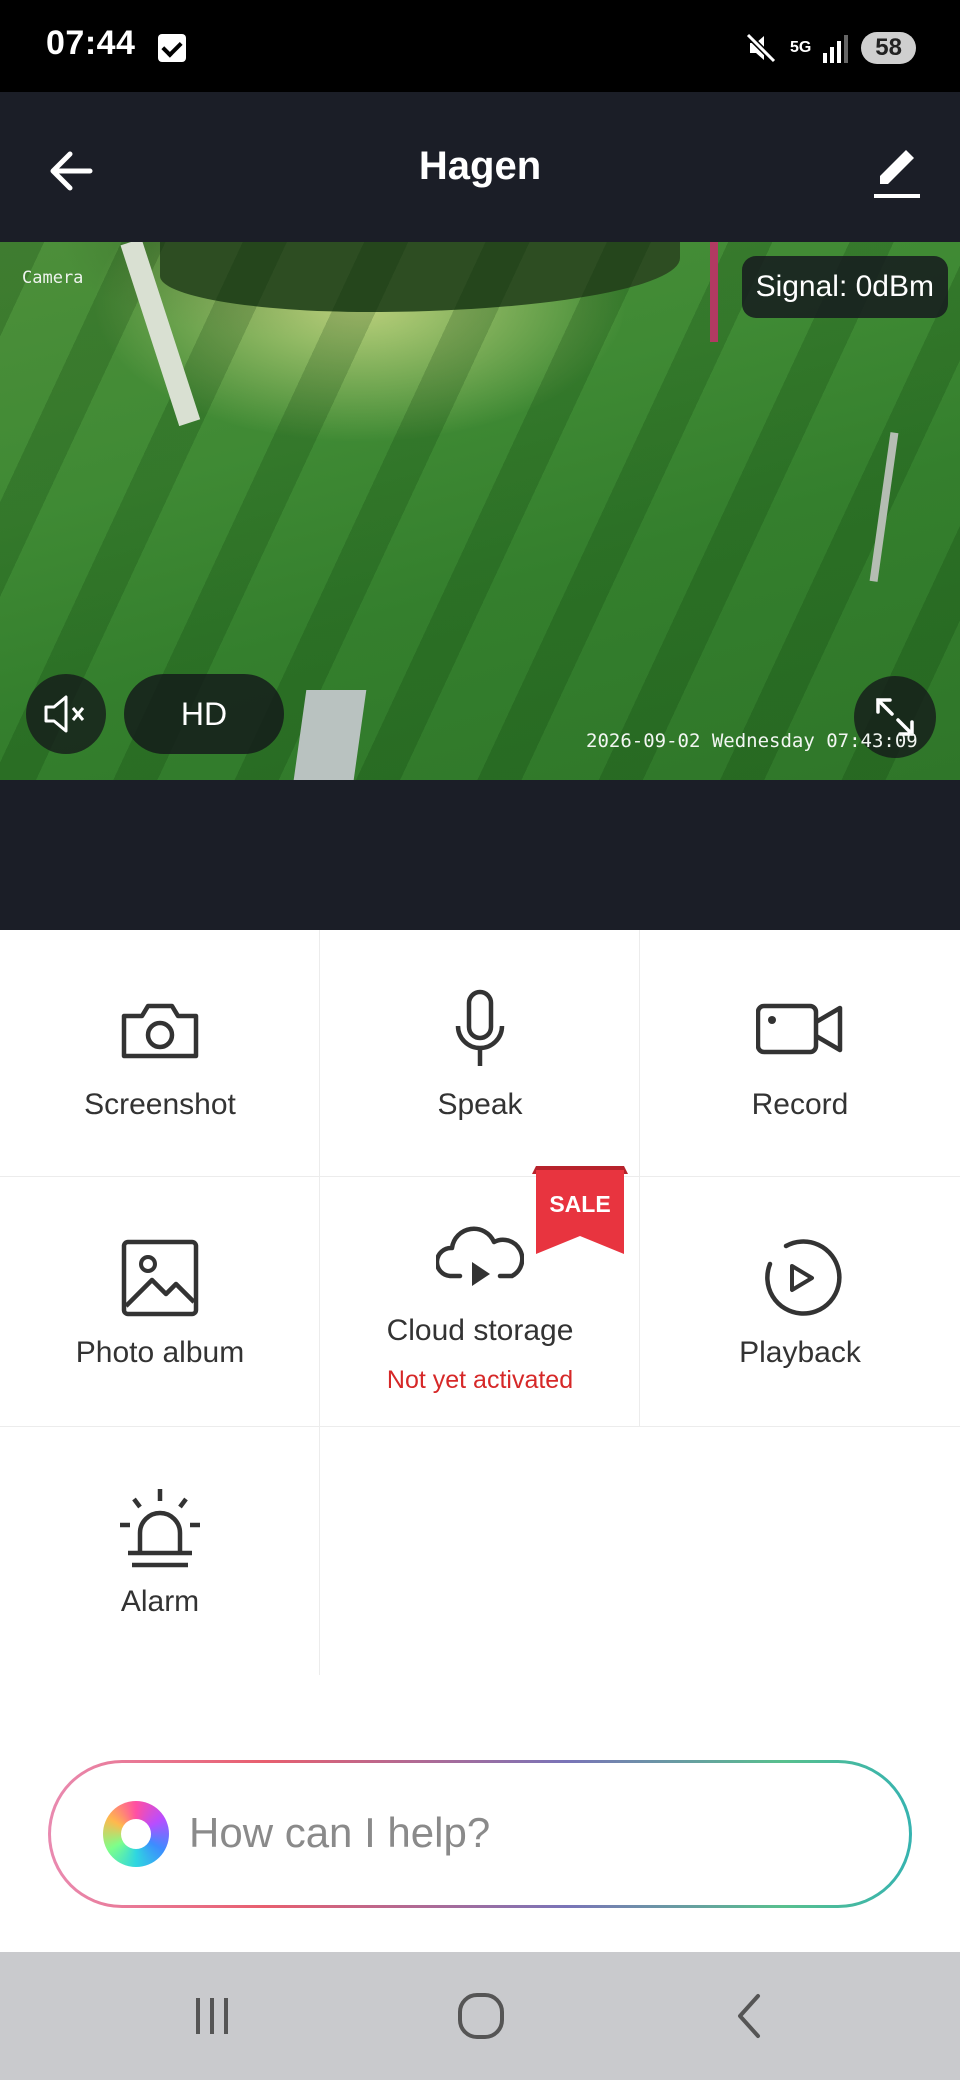  What do you see at coordinates (160, 1352) in the screenshot?
I see `photo-album-label: Photo album` at bounding box center [160, 1352].